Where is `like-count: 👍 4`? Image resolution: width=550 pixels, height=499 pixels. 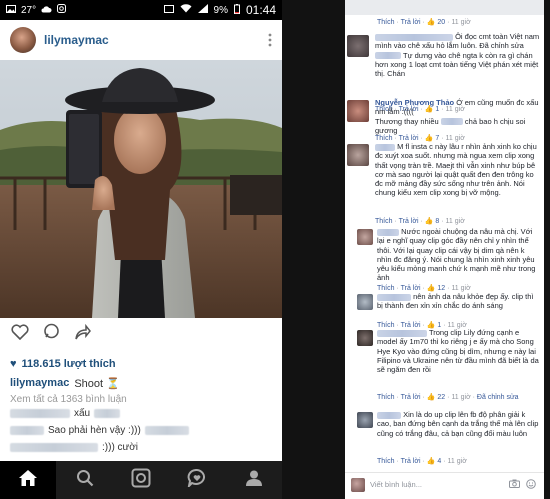
like-count: 👍 4 is located at coordinates (434, 461).